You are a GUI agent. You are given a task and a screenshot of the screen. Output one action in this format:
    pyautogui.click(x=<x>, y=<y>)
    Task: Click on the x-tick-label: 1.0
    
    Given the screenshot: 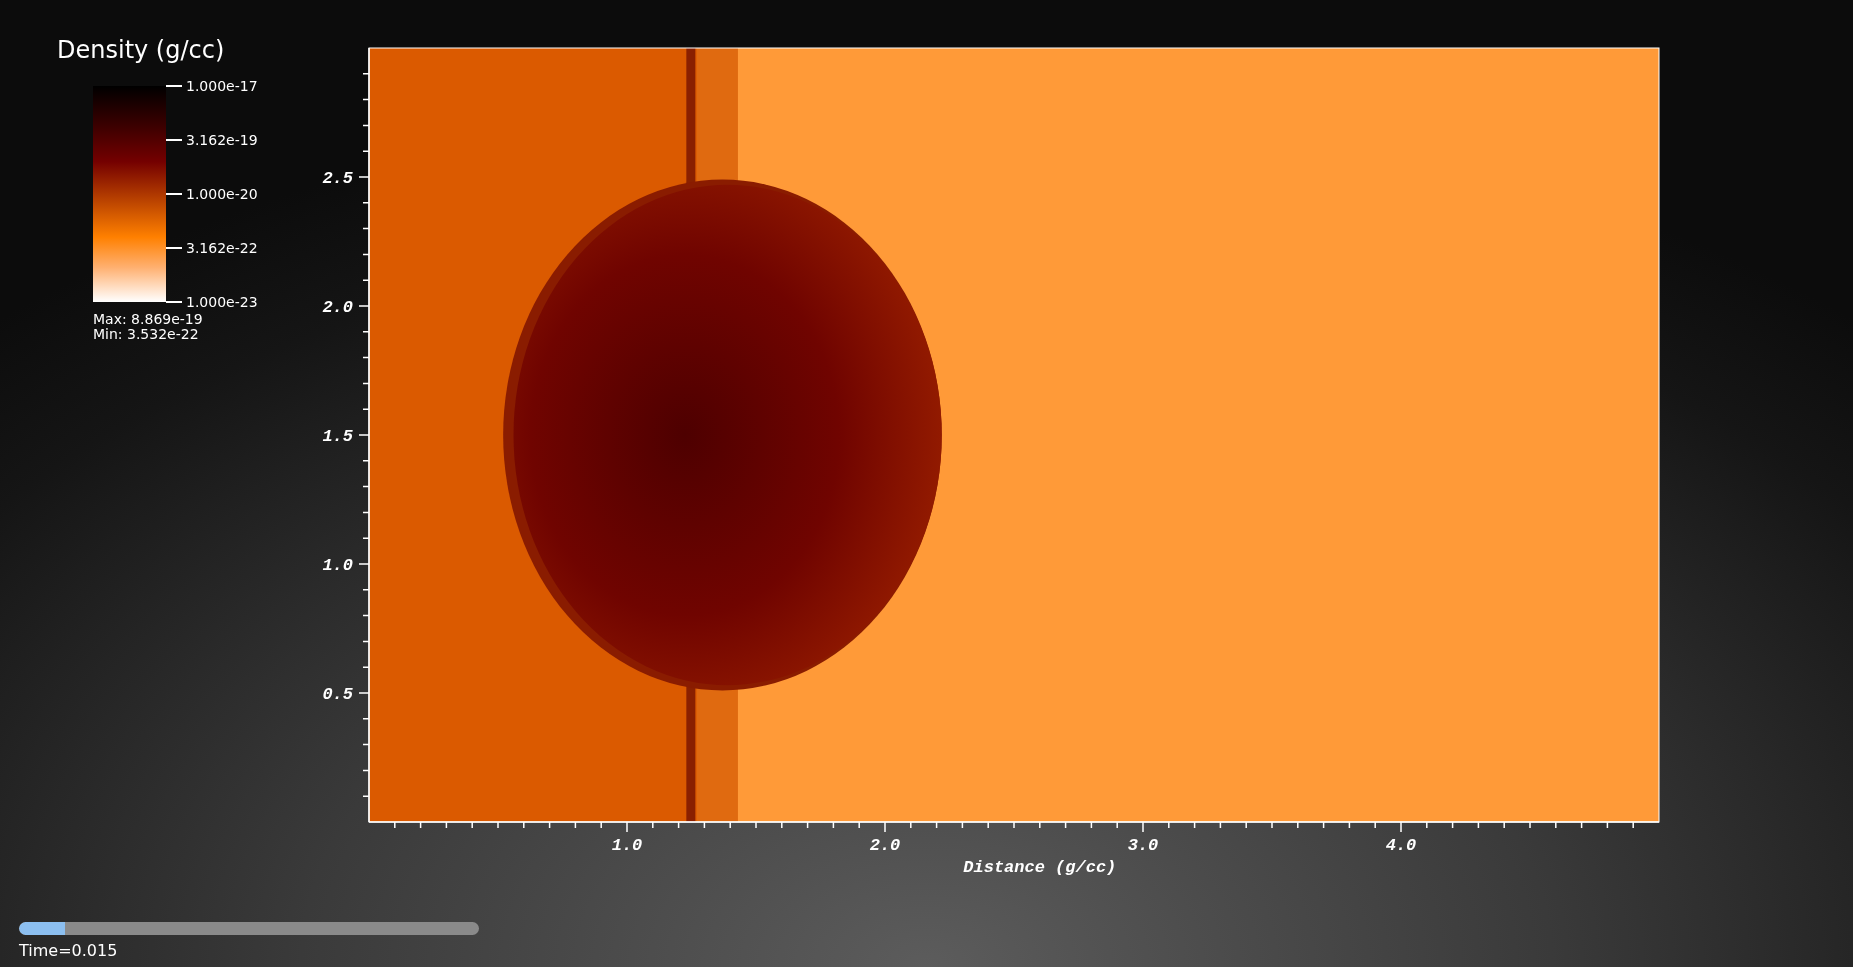 What is the action you would take?
    pyautogui.click(x=627, y=845)
    